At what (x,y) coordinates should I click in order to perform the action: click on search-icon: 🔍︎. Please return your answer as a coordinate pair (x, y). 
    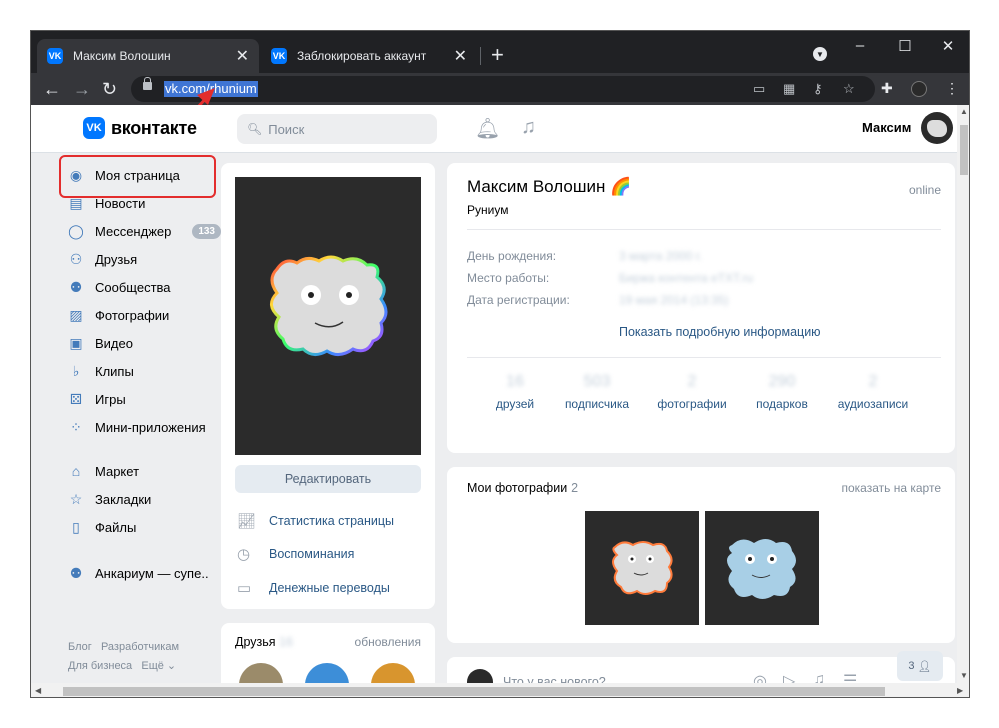
    Looking at the image, I should click on (255, 129).